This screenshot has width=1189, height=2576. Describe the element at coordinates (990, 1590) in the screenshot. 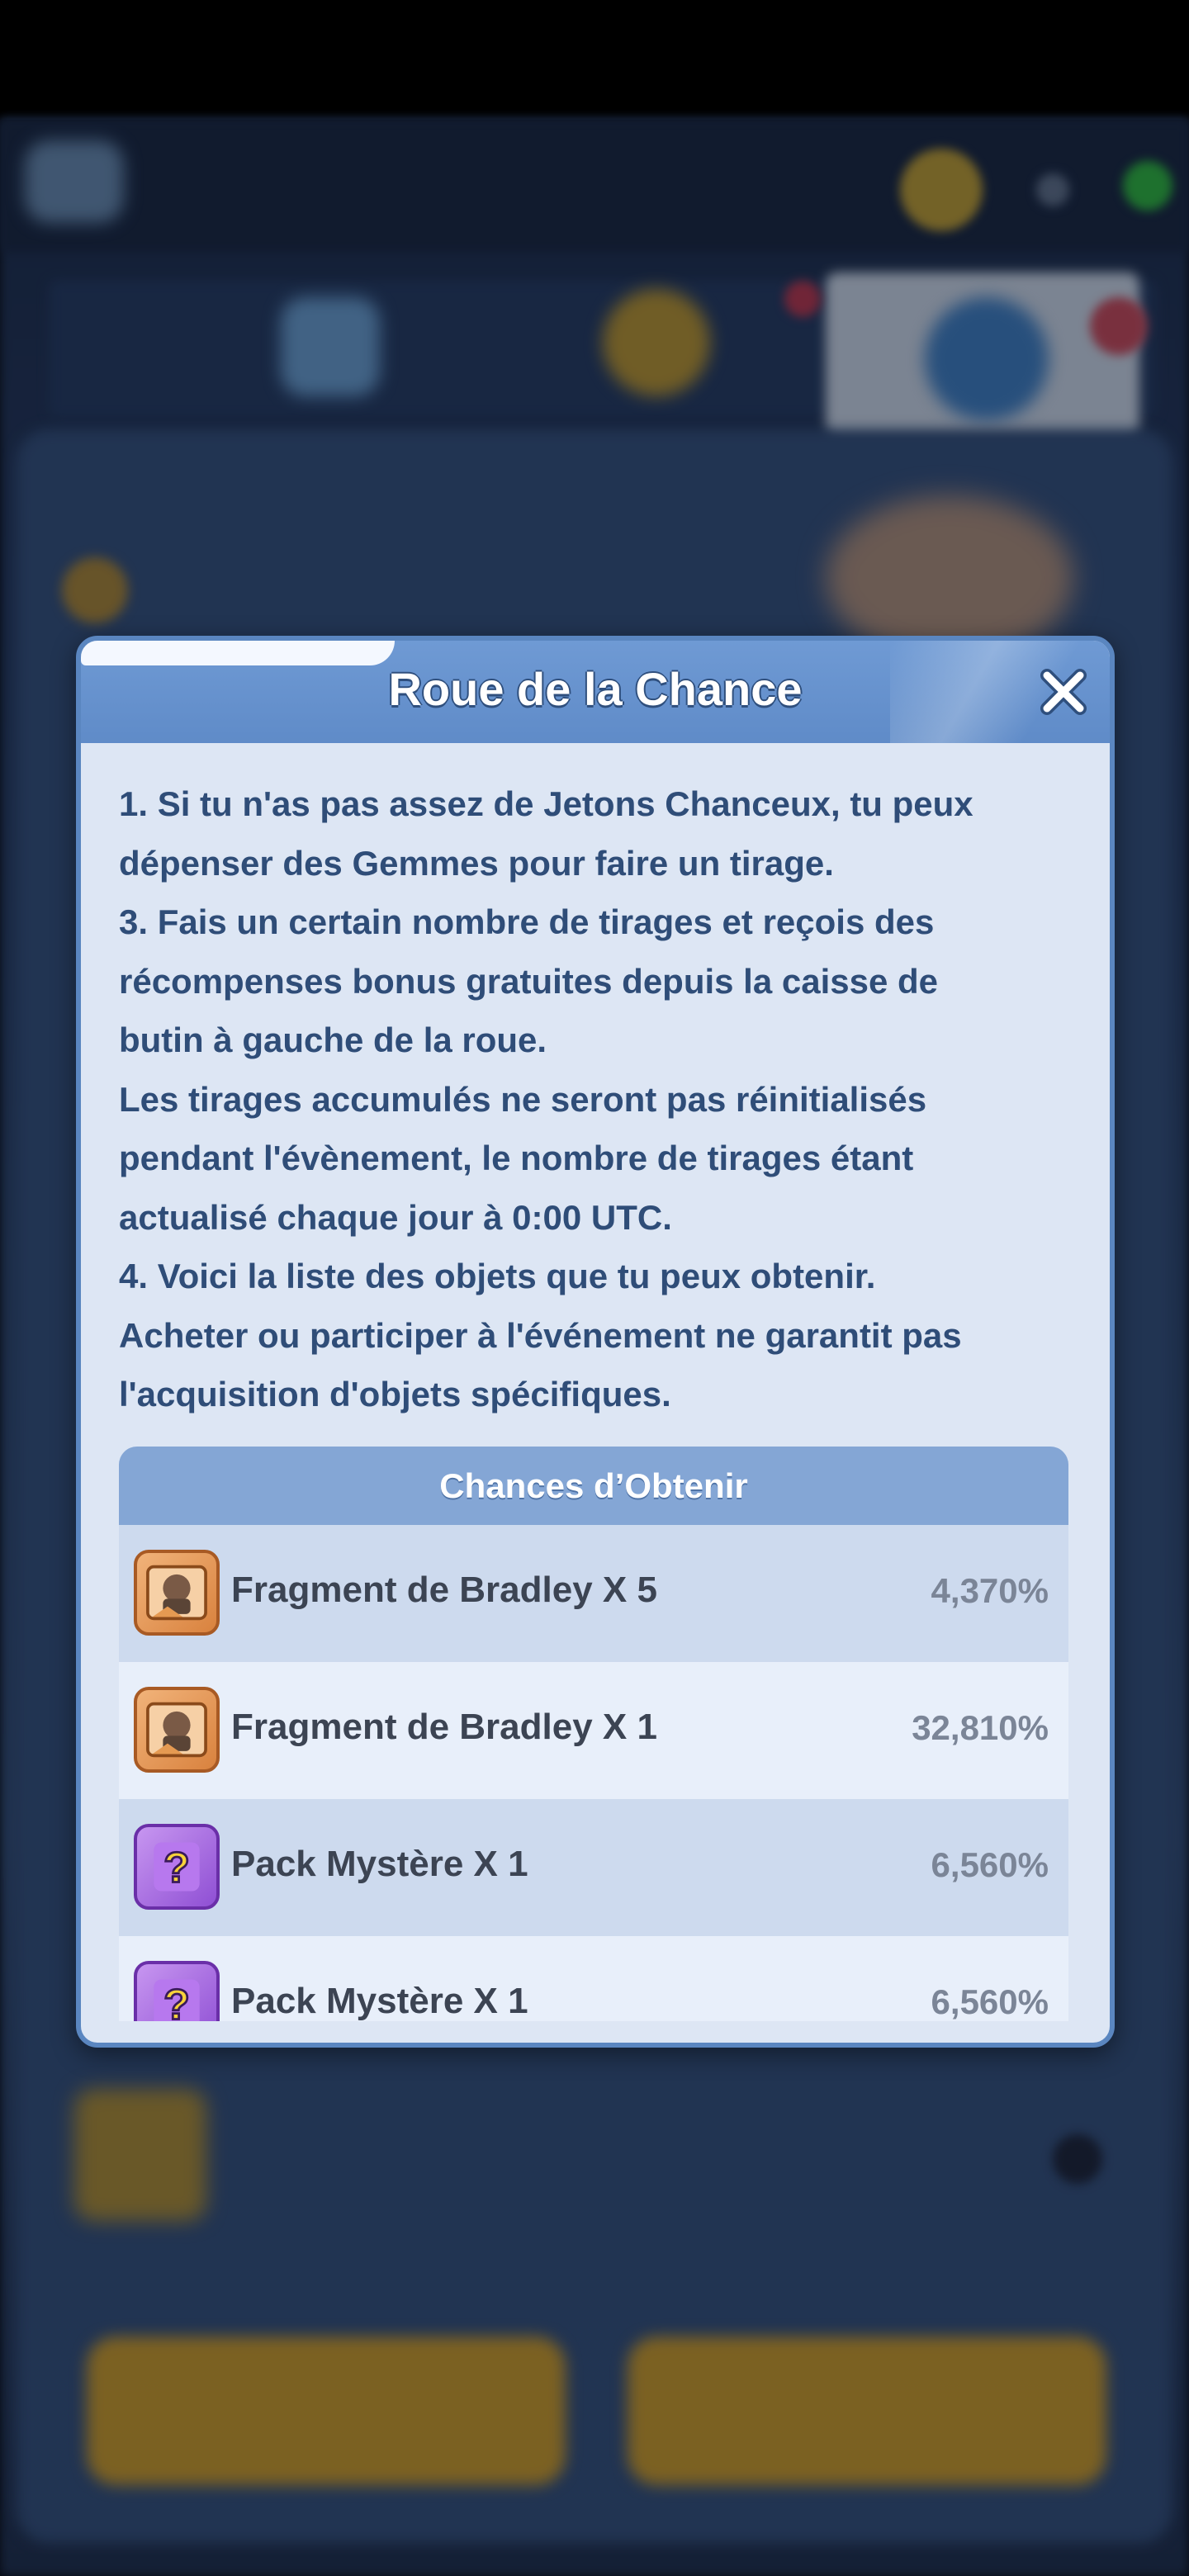

I see `item-chance: 4,370%` at that location.